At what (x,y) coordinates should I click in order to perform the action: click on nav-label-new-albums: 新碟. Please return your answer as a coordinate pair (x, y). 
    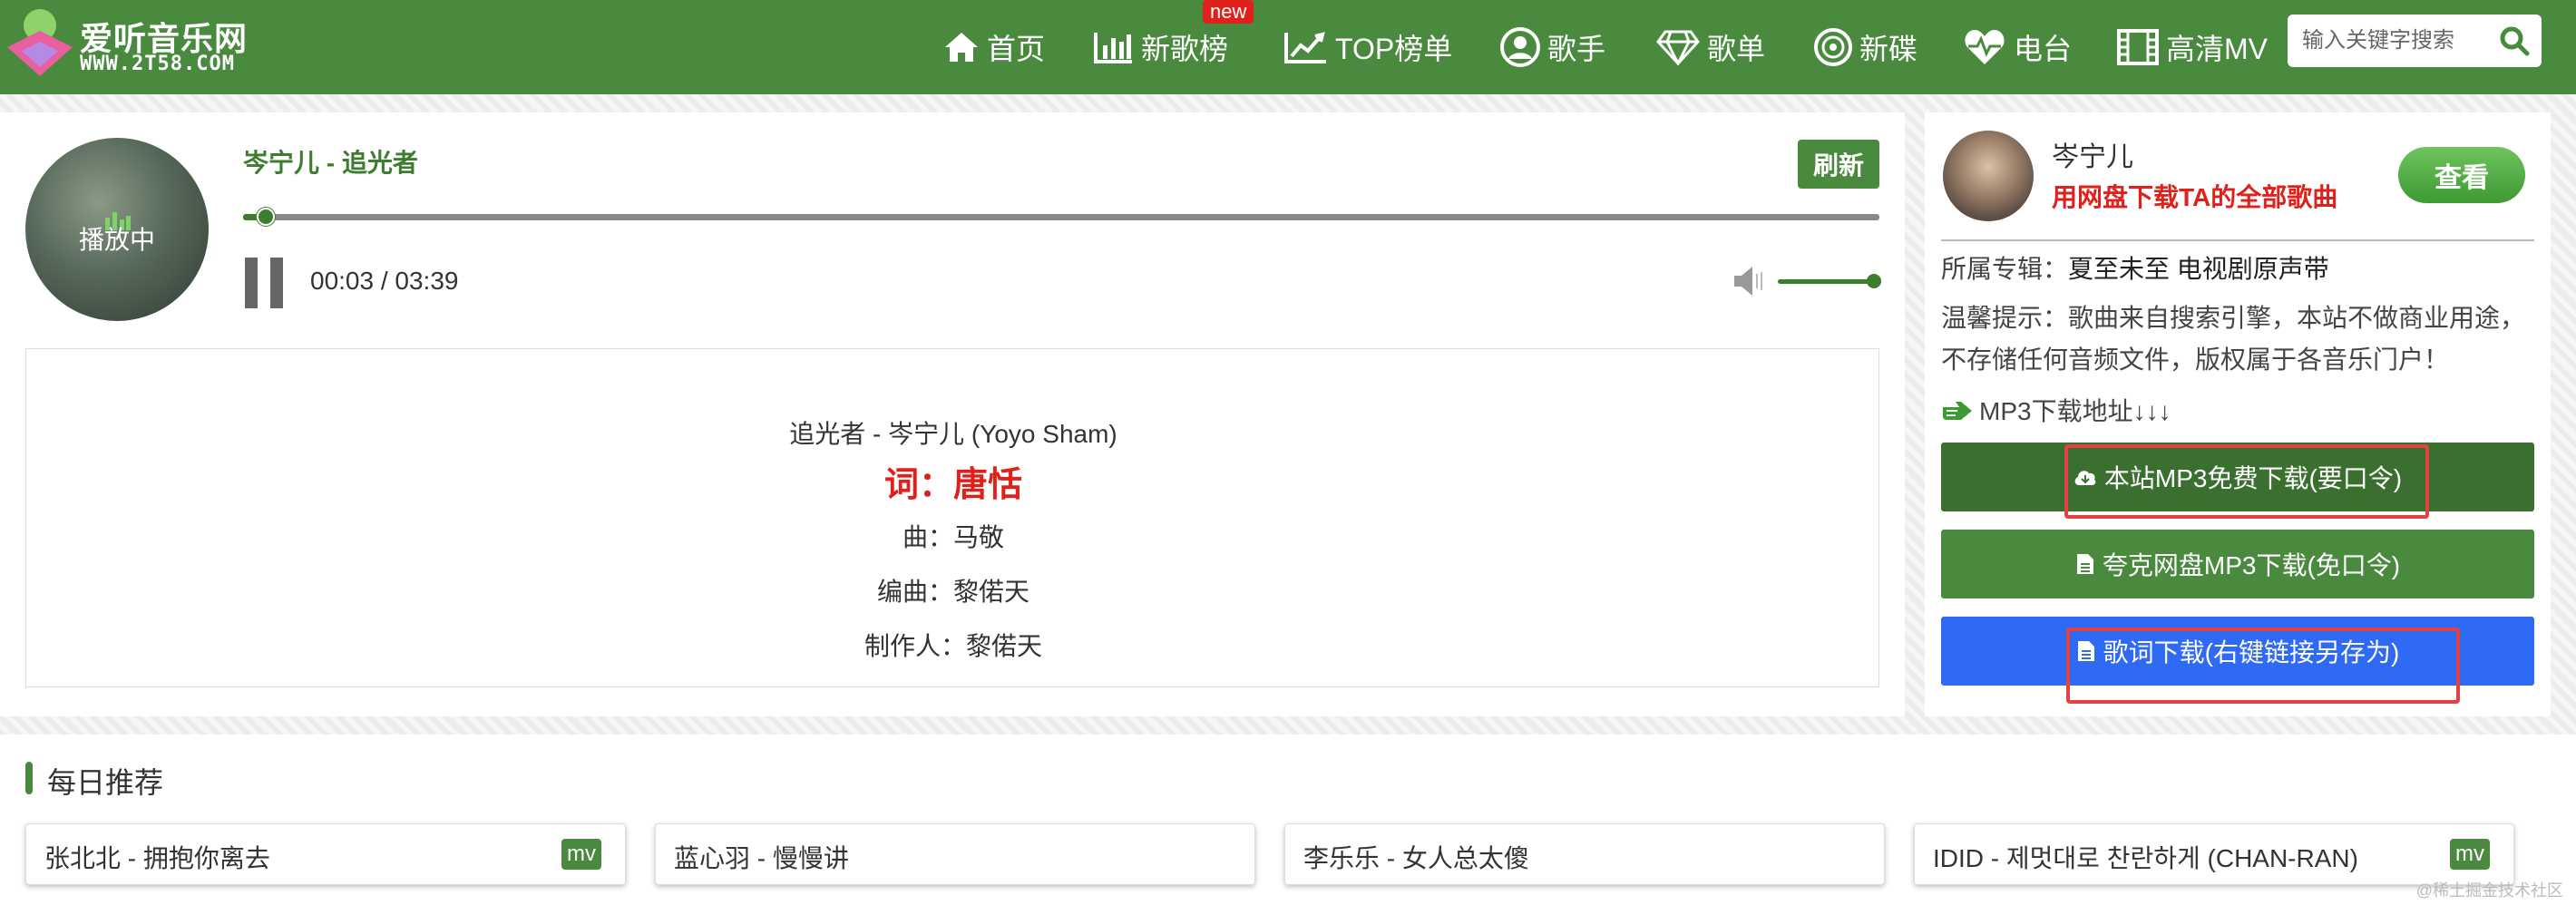
    Looking at the image, I should click on (1888, 49).